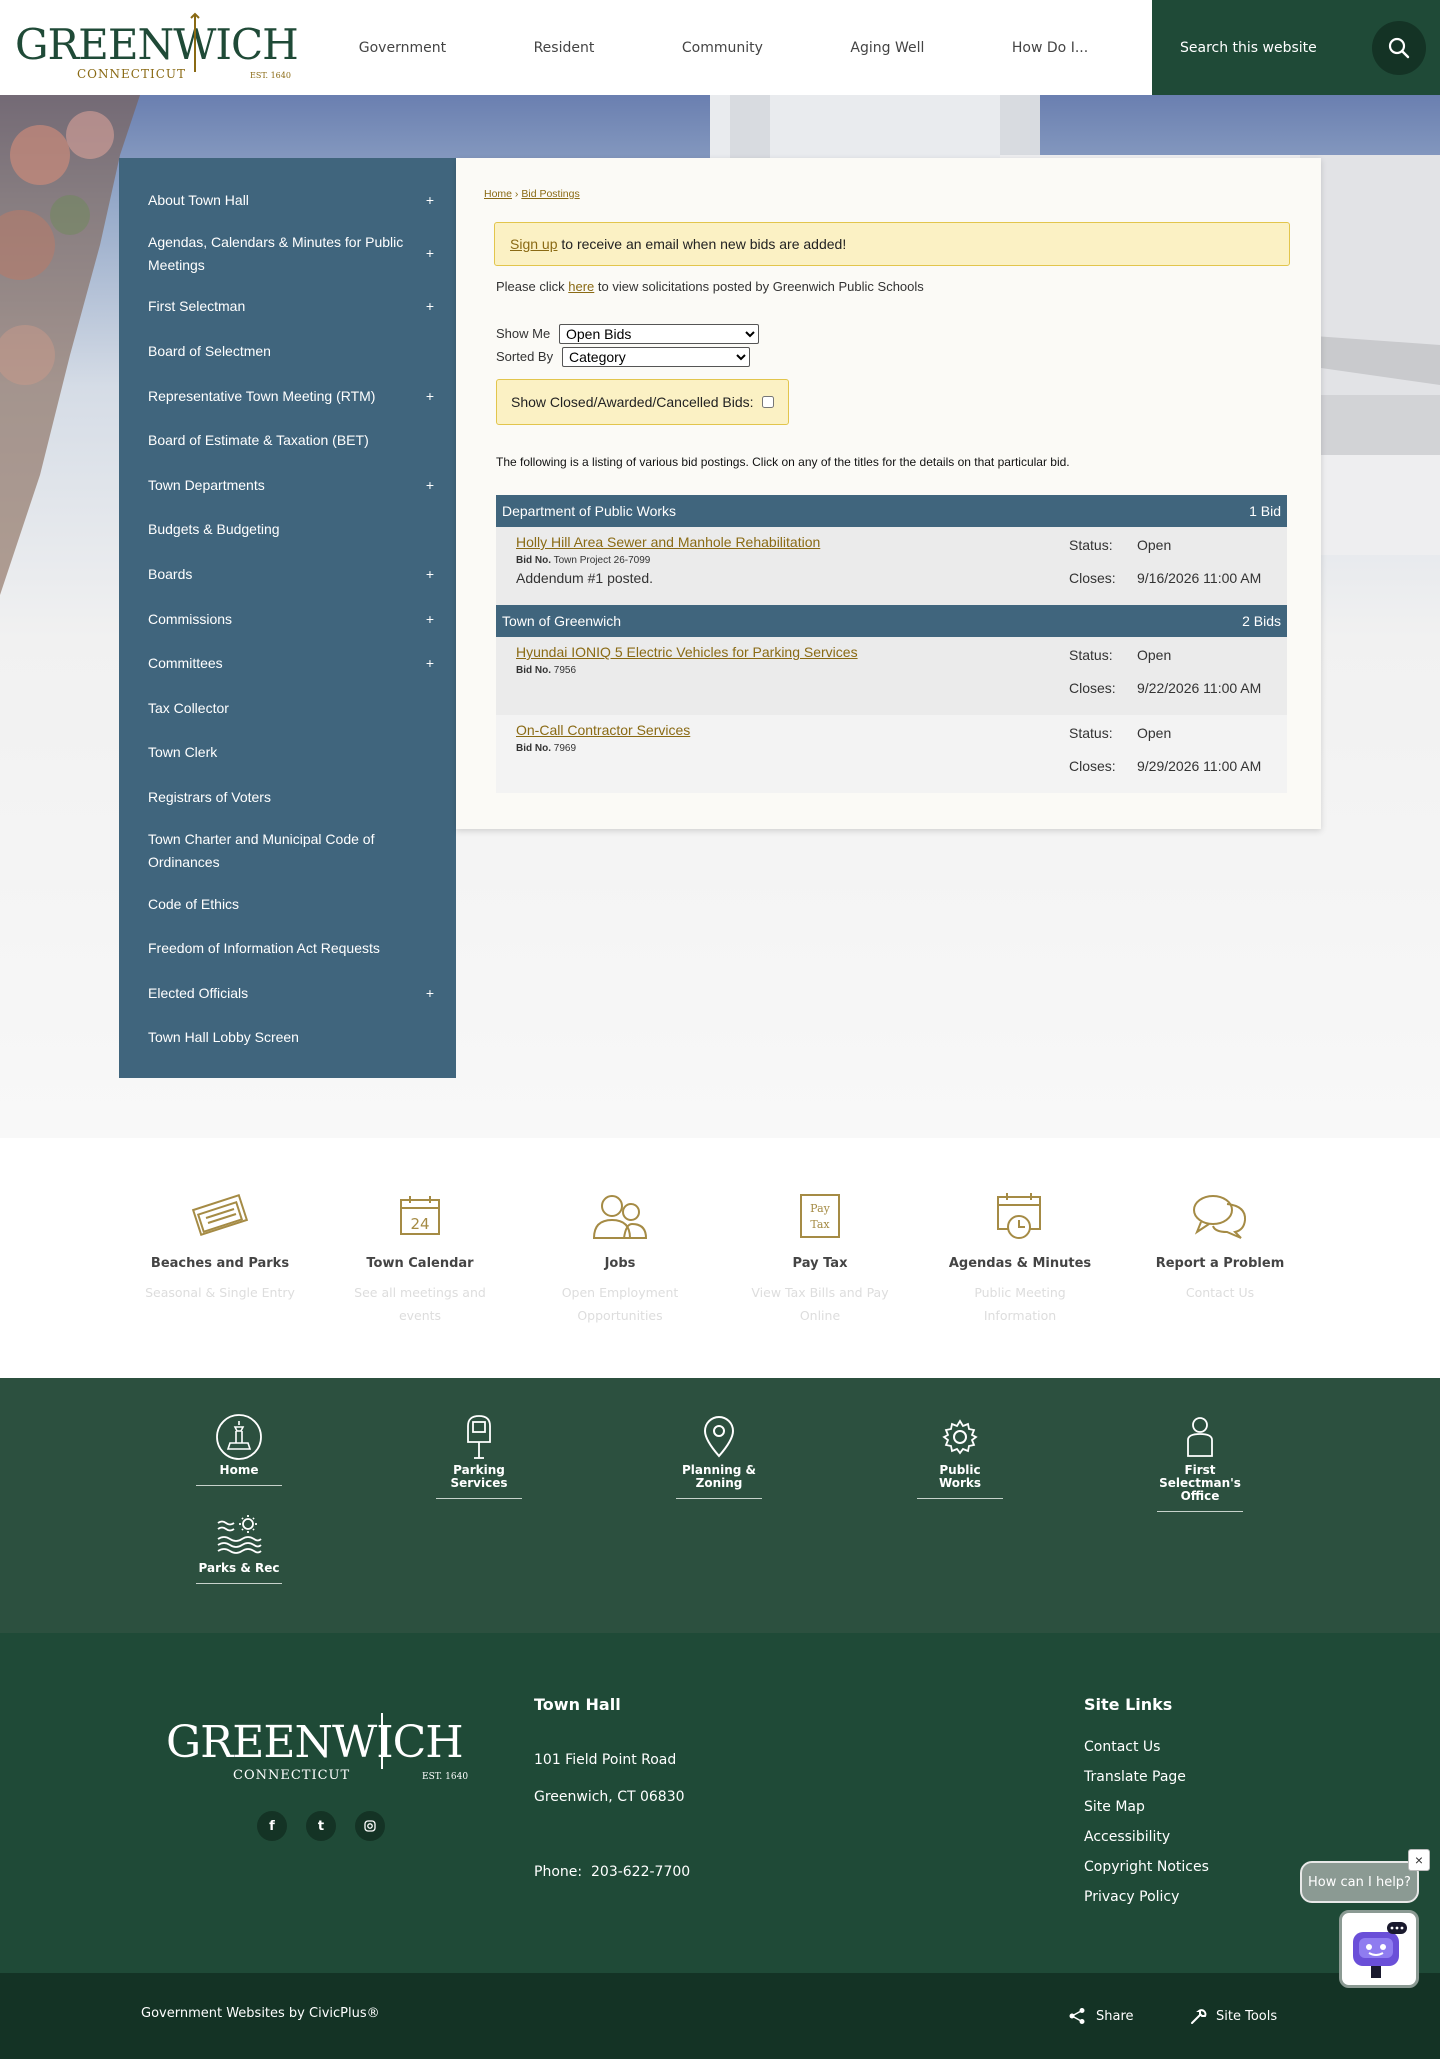 This screenshot has height=2059, width=1440. Describe the element at coordinates (1154, 655) in the screenshot. I see `status-value: Open` at that location.